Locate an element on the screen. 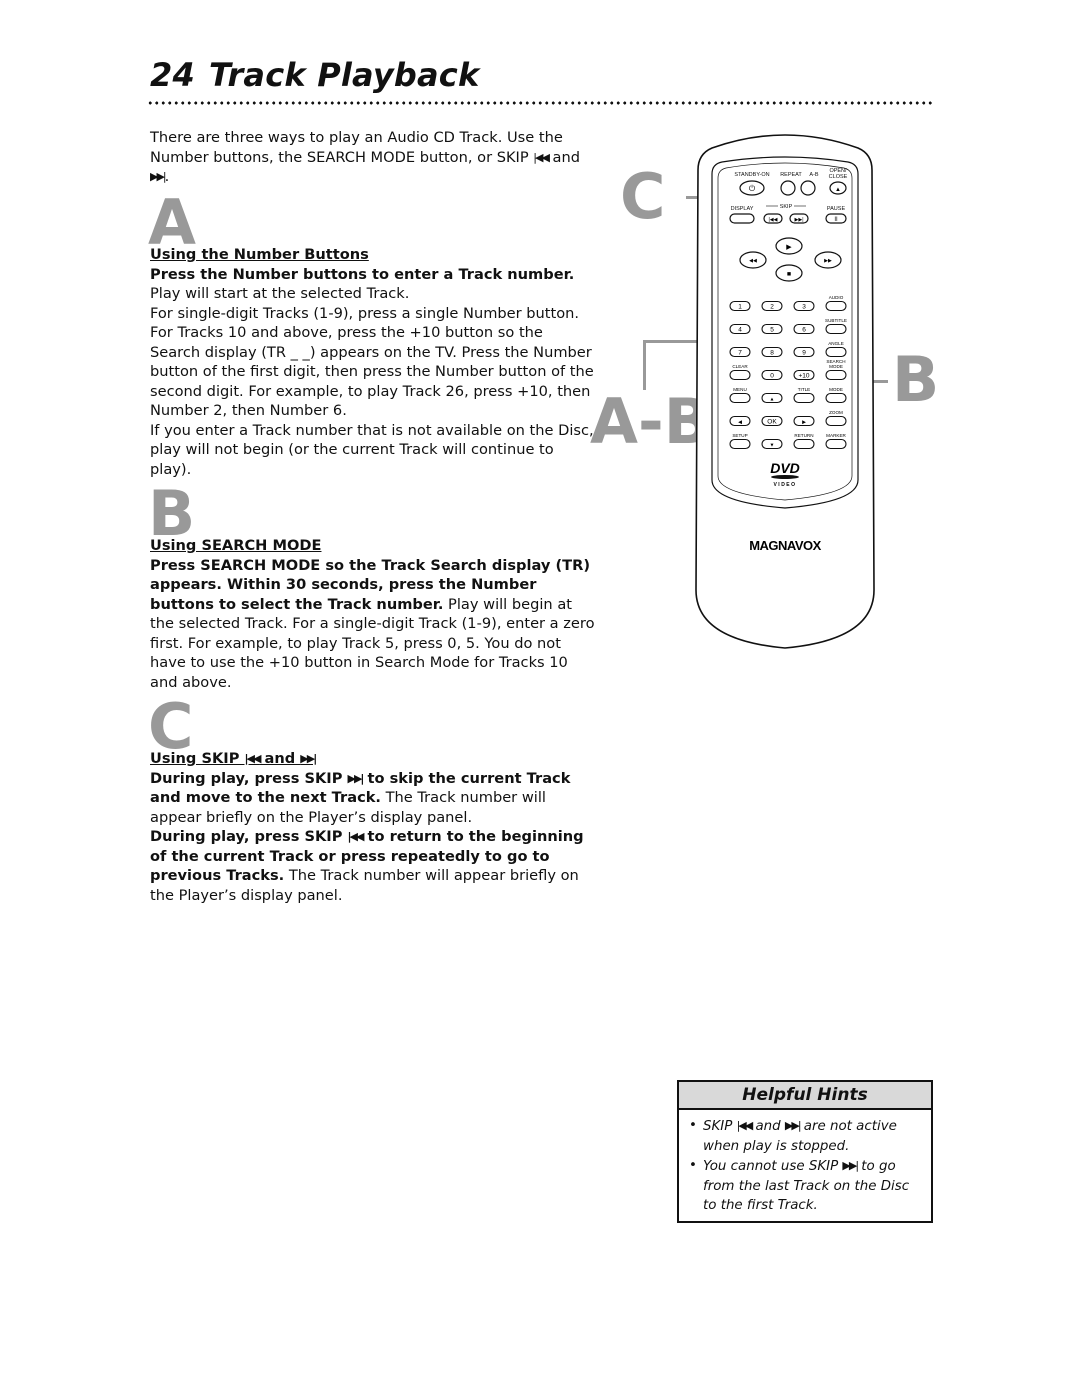  label-mode: MODE is located at coordinates (836, 389).